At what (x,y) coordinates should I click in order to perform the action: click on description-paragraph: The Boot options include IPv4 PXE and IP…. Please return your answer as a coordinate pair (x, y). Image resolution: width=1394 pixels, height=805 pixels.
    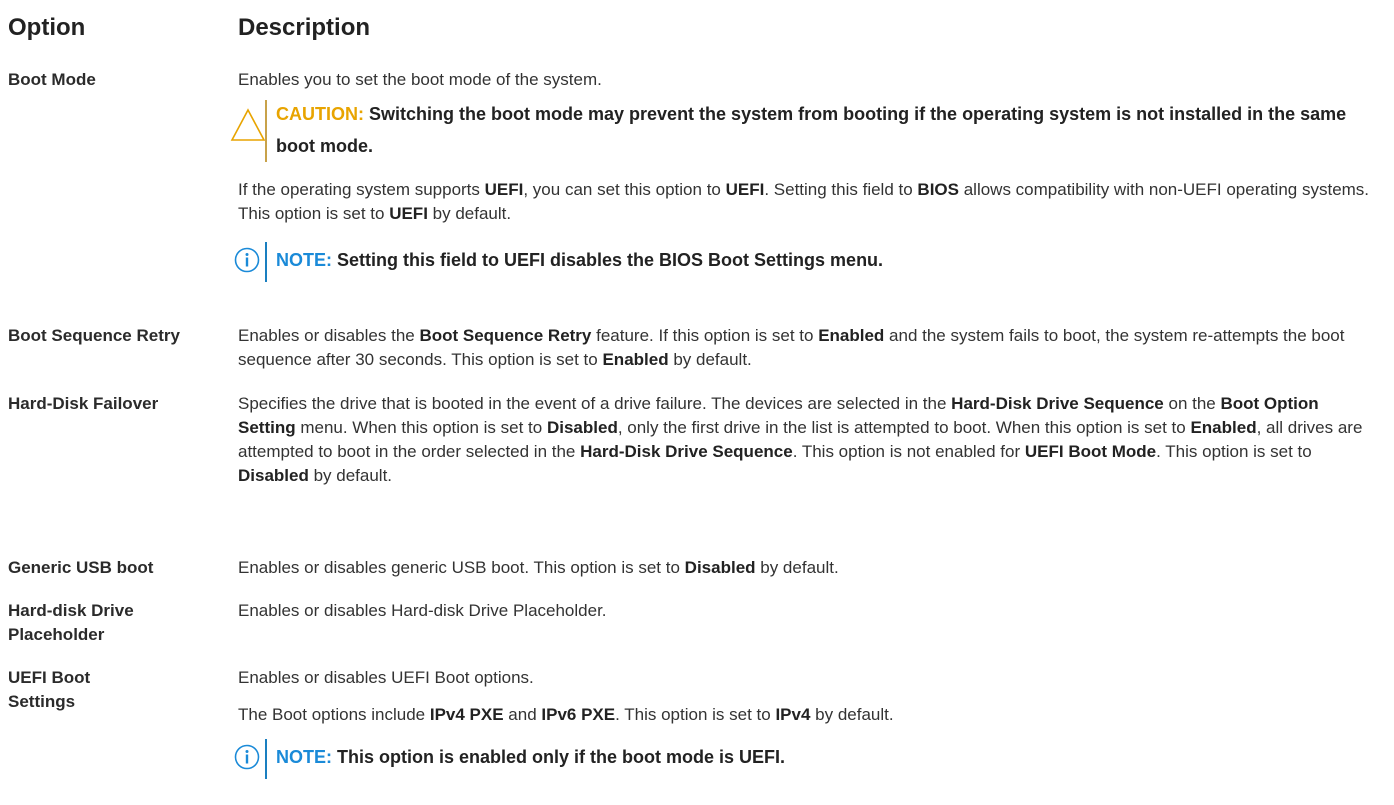
    Looking at the image, I should click on (566, 714).